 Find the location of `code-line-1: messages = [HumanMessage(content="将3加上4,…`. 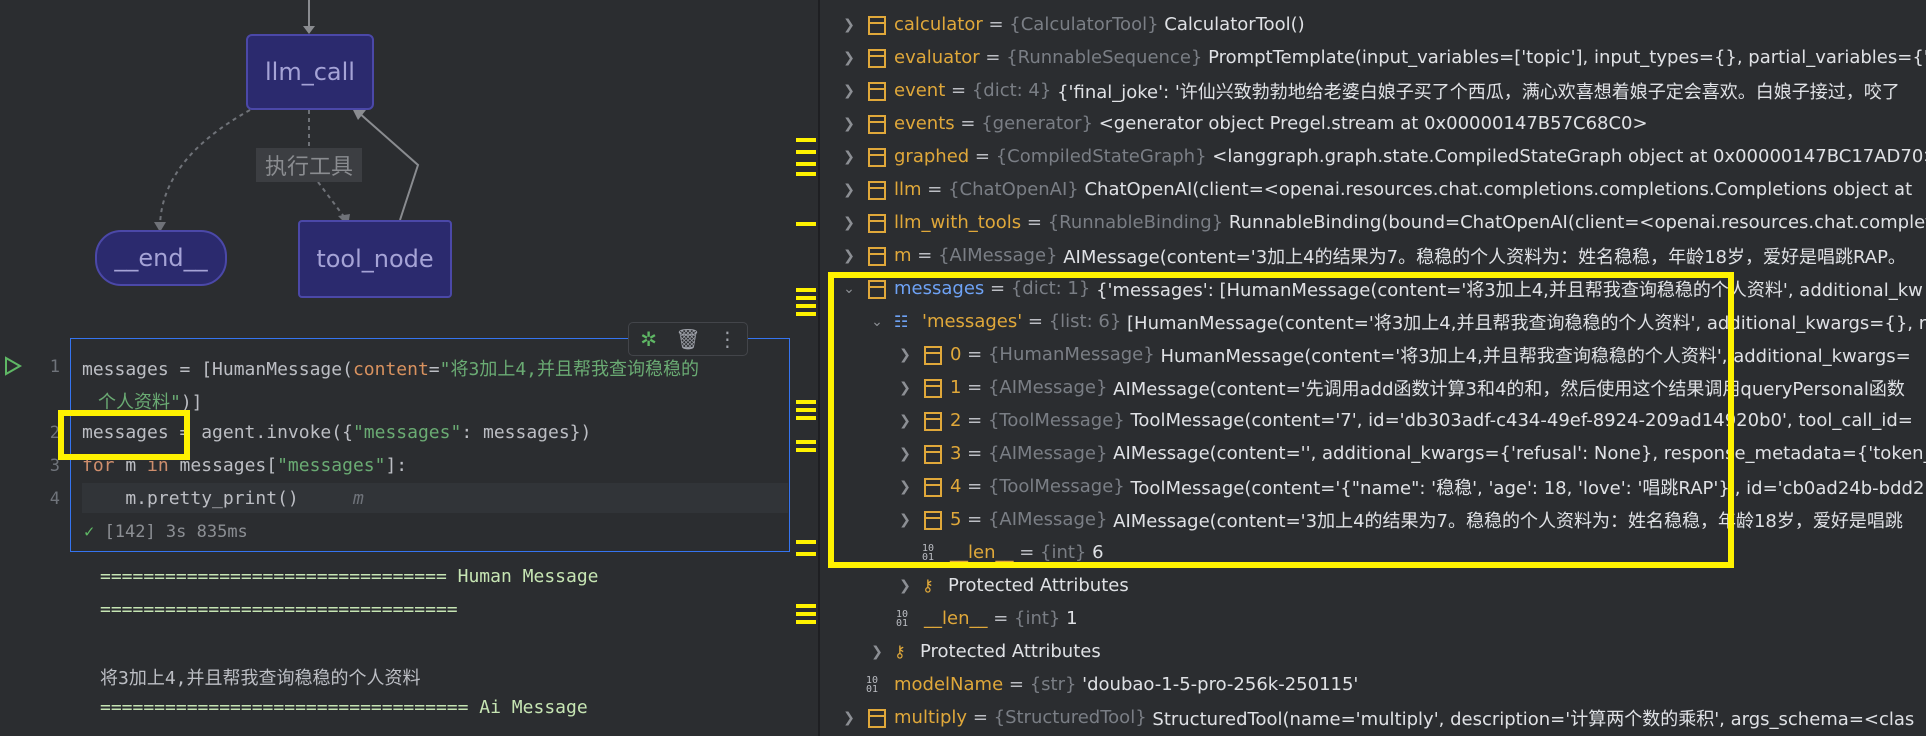

code-line-1: messages = [HumanMessage(content="将3加上4,… is located at coordinates (390, 368).